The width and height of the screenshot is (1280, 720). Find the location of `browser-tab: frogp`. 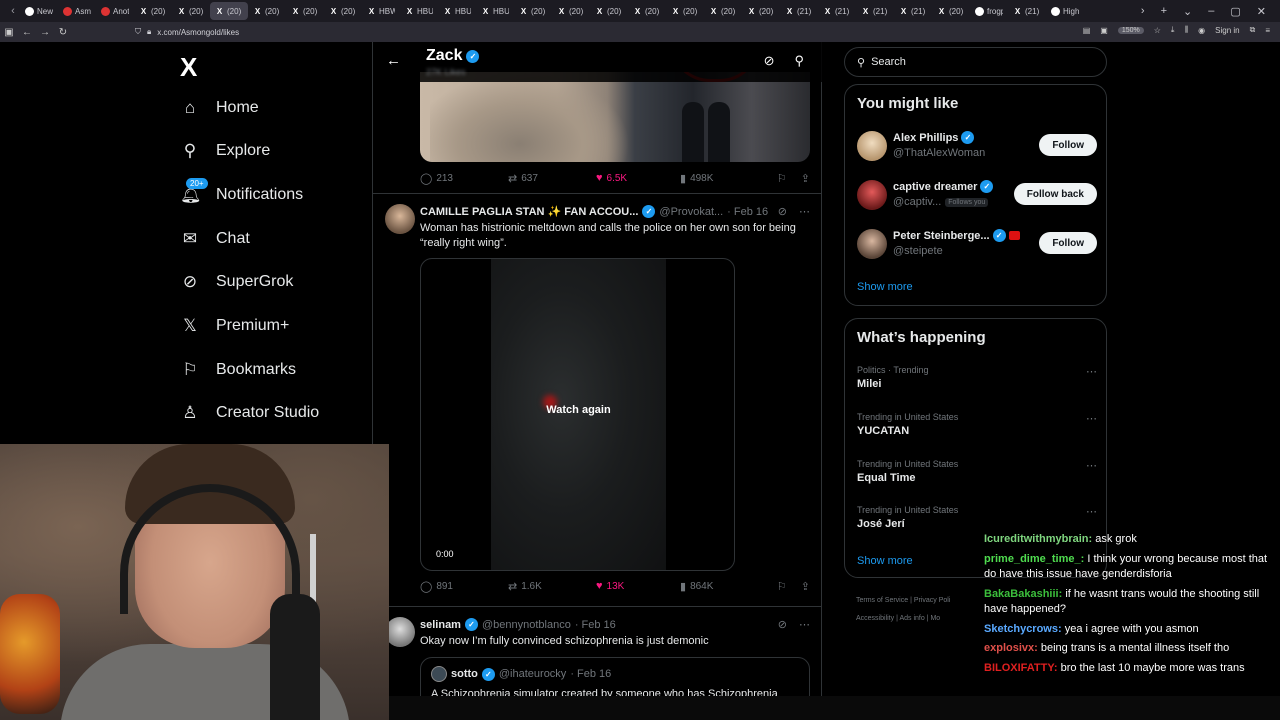

browser-tab: frogp is located at coordinates (989, 11).